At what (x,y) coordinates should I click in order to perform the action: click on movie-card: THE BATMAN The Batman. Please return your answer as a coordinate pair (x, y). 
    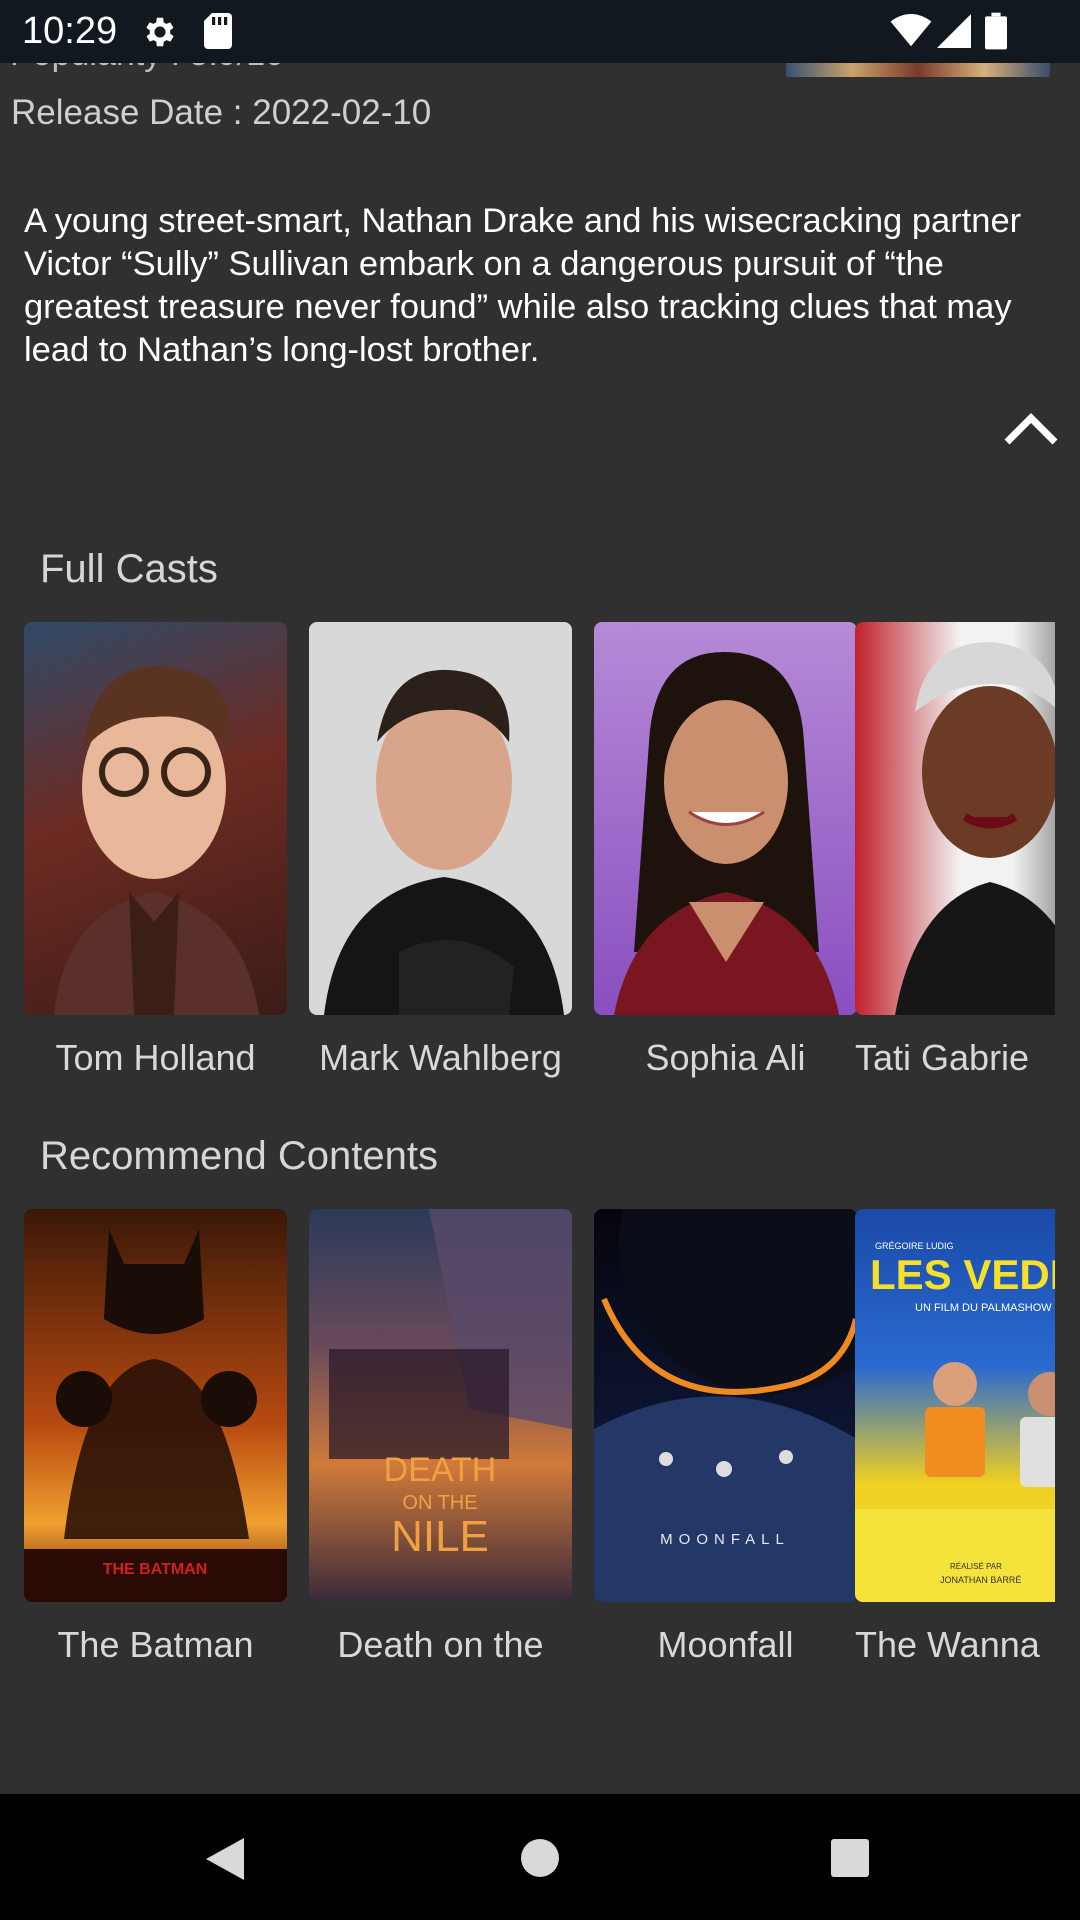
    Looking at the image, I should click on (155, 1437).